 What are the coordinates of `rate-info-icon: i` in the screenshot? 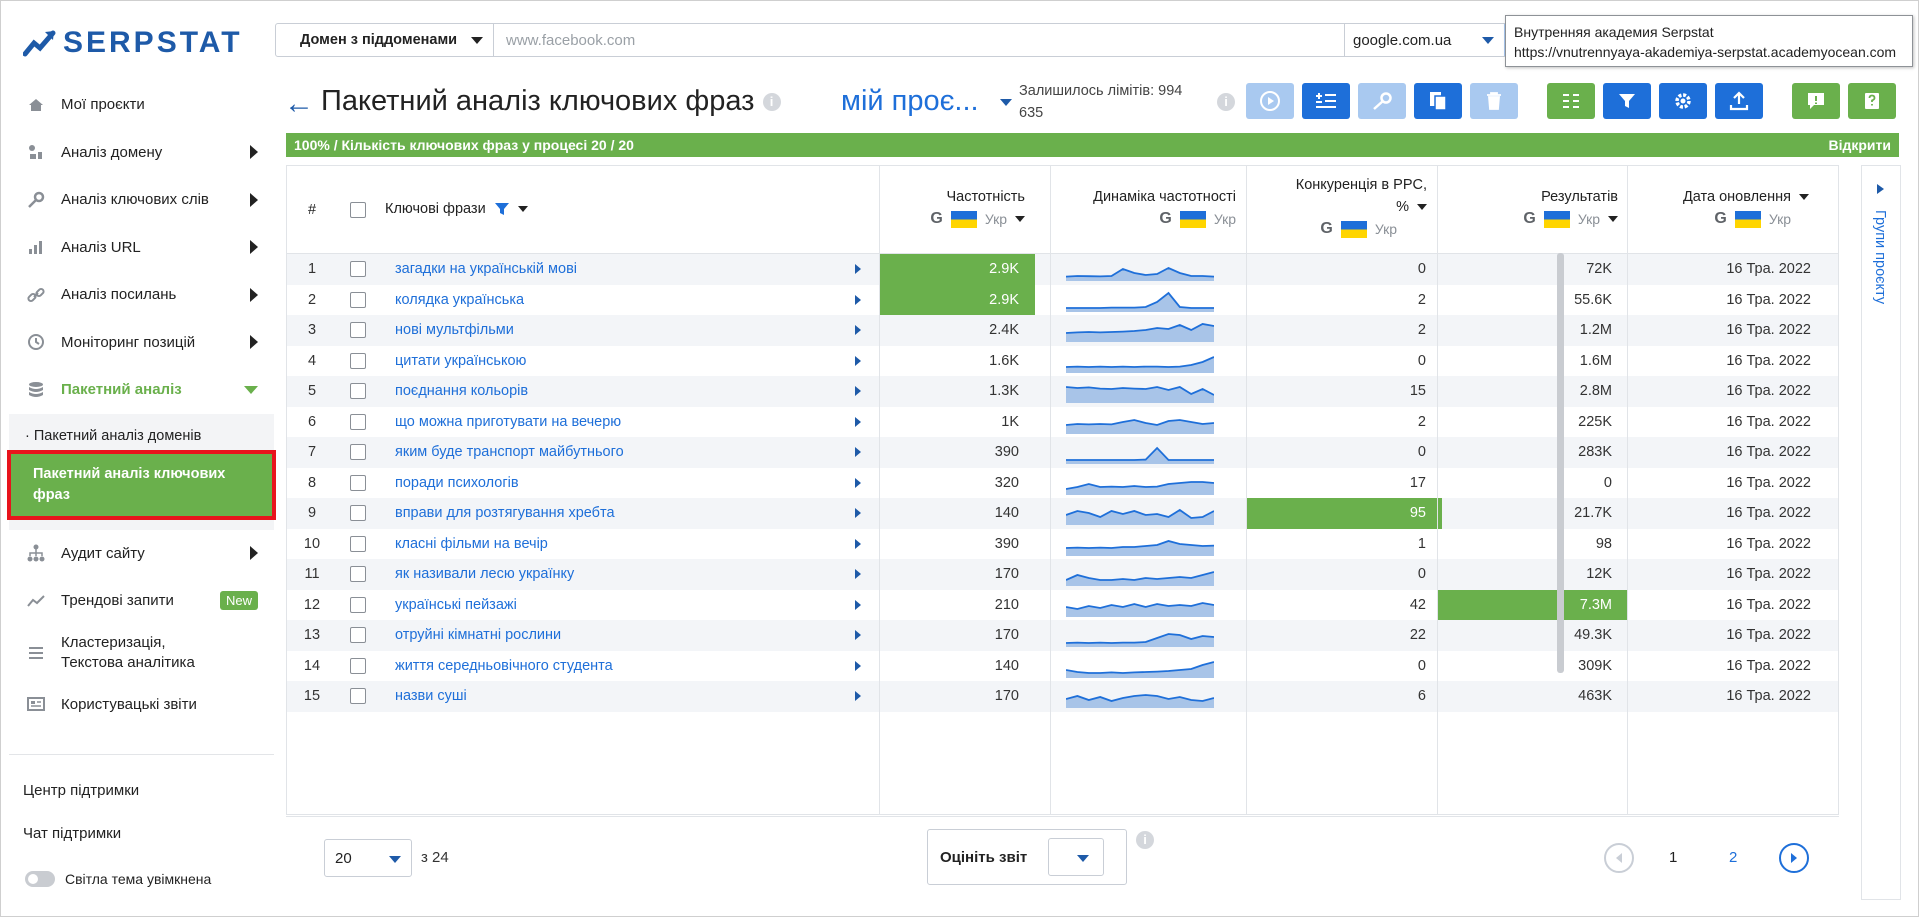 It's located at (1145, 840).